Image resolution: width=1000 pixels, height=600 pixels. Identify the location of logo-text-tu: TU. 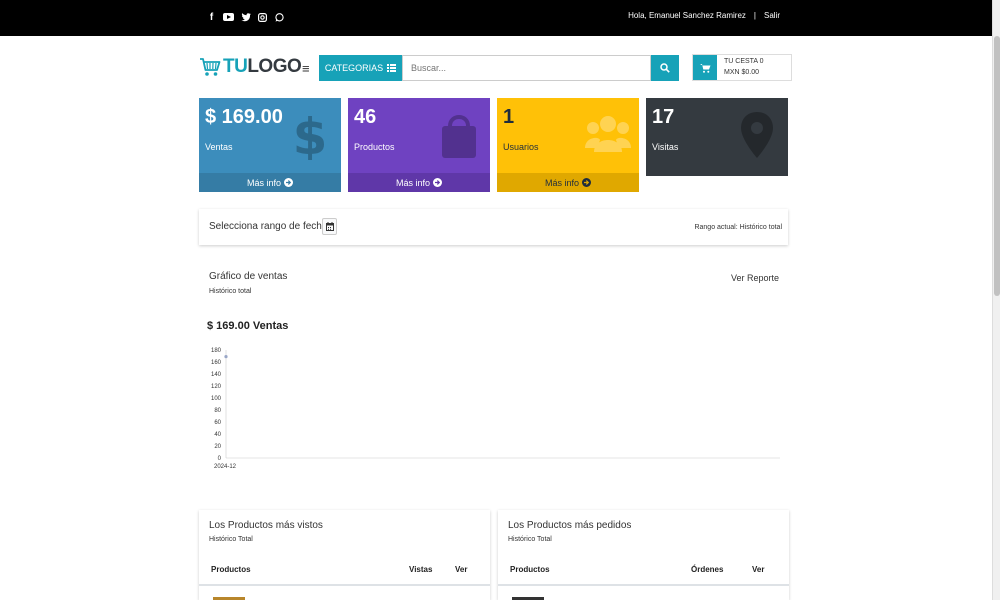
(235, 66).